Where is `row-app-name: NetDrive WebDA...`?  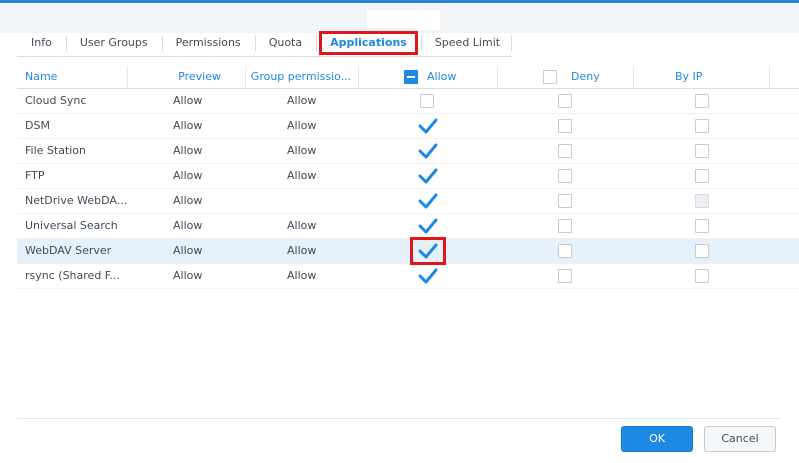
row-app-name: NetDrive WebDA... is located at coordinates (76, 200).